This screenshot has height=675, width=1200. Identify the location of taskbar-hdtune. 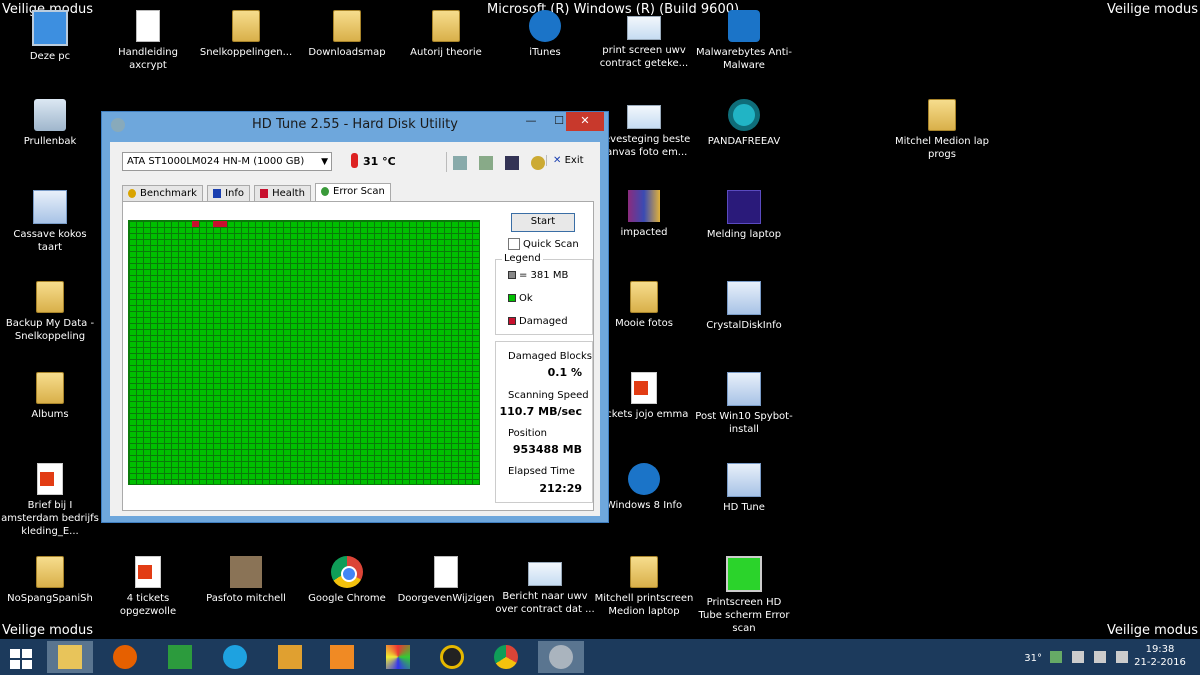
(561, 657).